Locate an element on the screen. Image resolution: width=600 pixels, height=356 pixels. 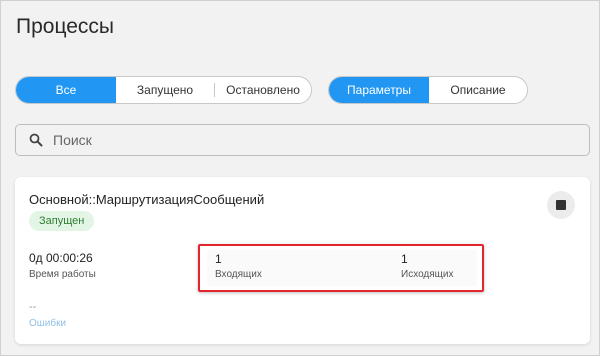
search-box is located at coordinates (302, 140).